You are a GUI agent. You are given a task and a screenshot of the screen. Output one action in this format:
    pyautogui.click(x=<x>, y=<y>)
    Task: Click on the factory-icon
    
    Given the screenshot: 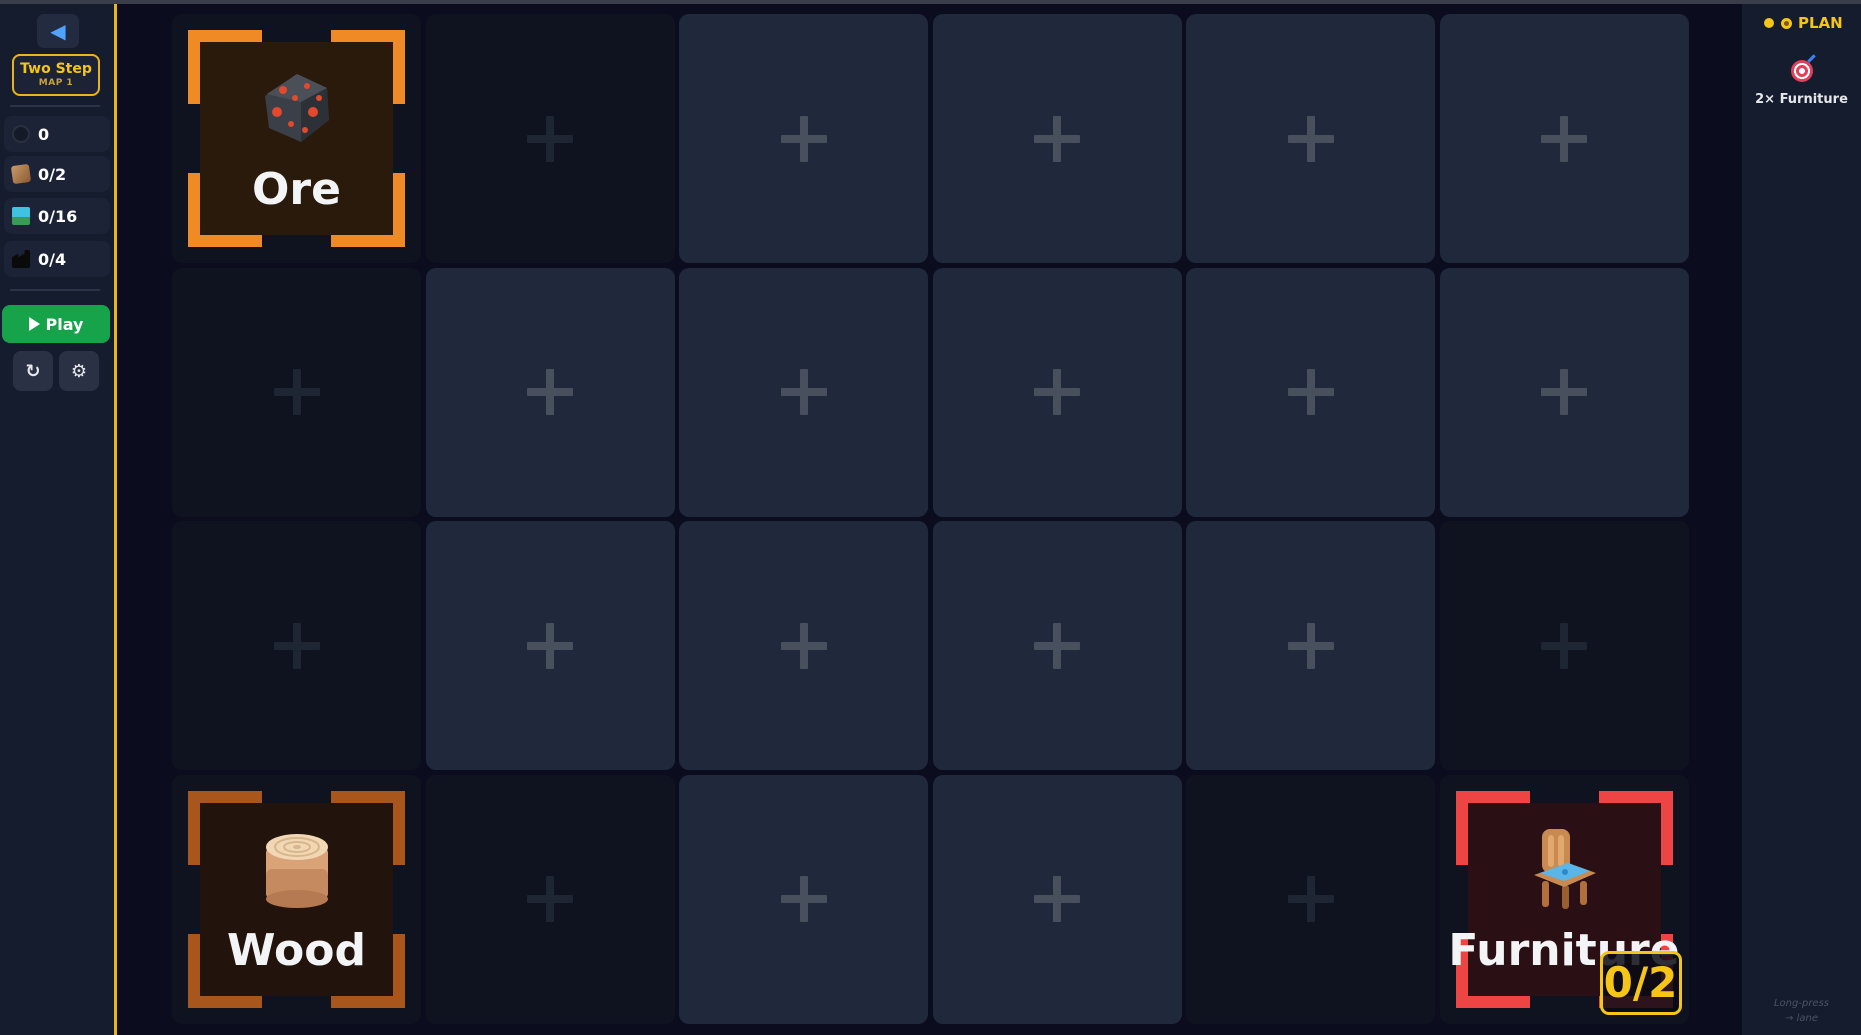 What is the action you would take?
    pyautogui.click(x=21, y=259)
    